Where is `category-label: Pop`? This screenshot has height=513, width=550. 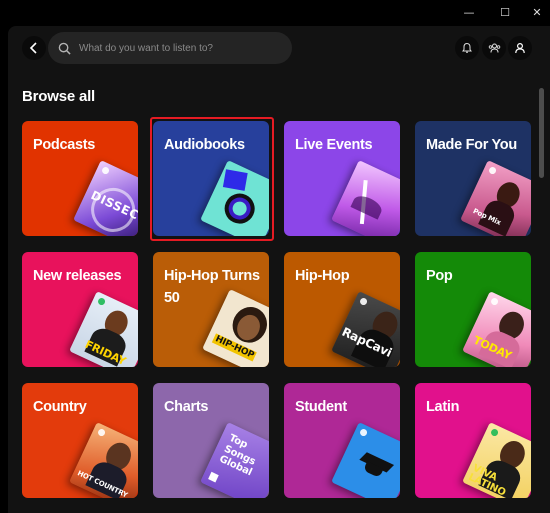
category-label: Pop is located at coordinates (439, 276).